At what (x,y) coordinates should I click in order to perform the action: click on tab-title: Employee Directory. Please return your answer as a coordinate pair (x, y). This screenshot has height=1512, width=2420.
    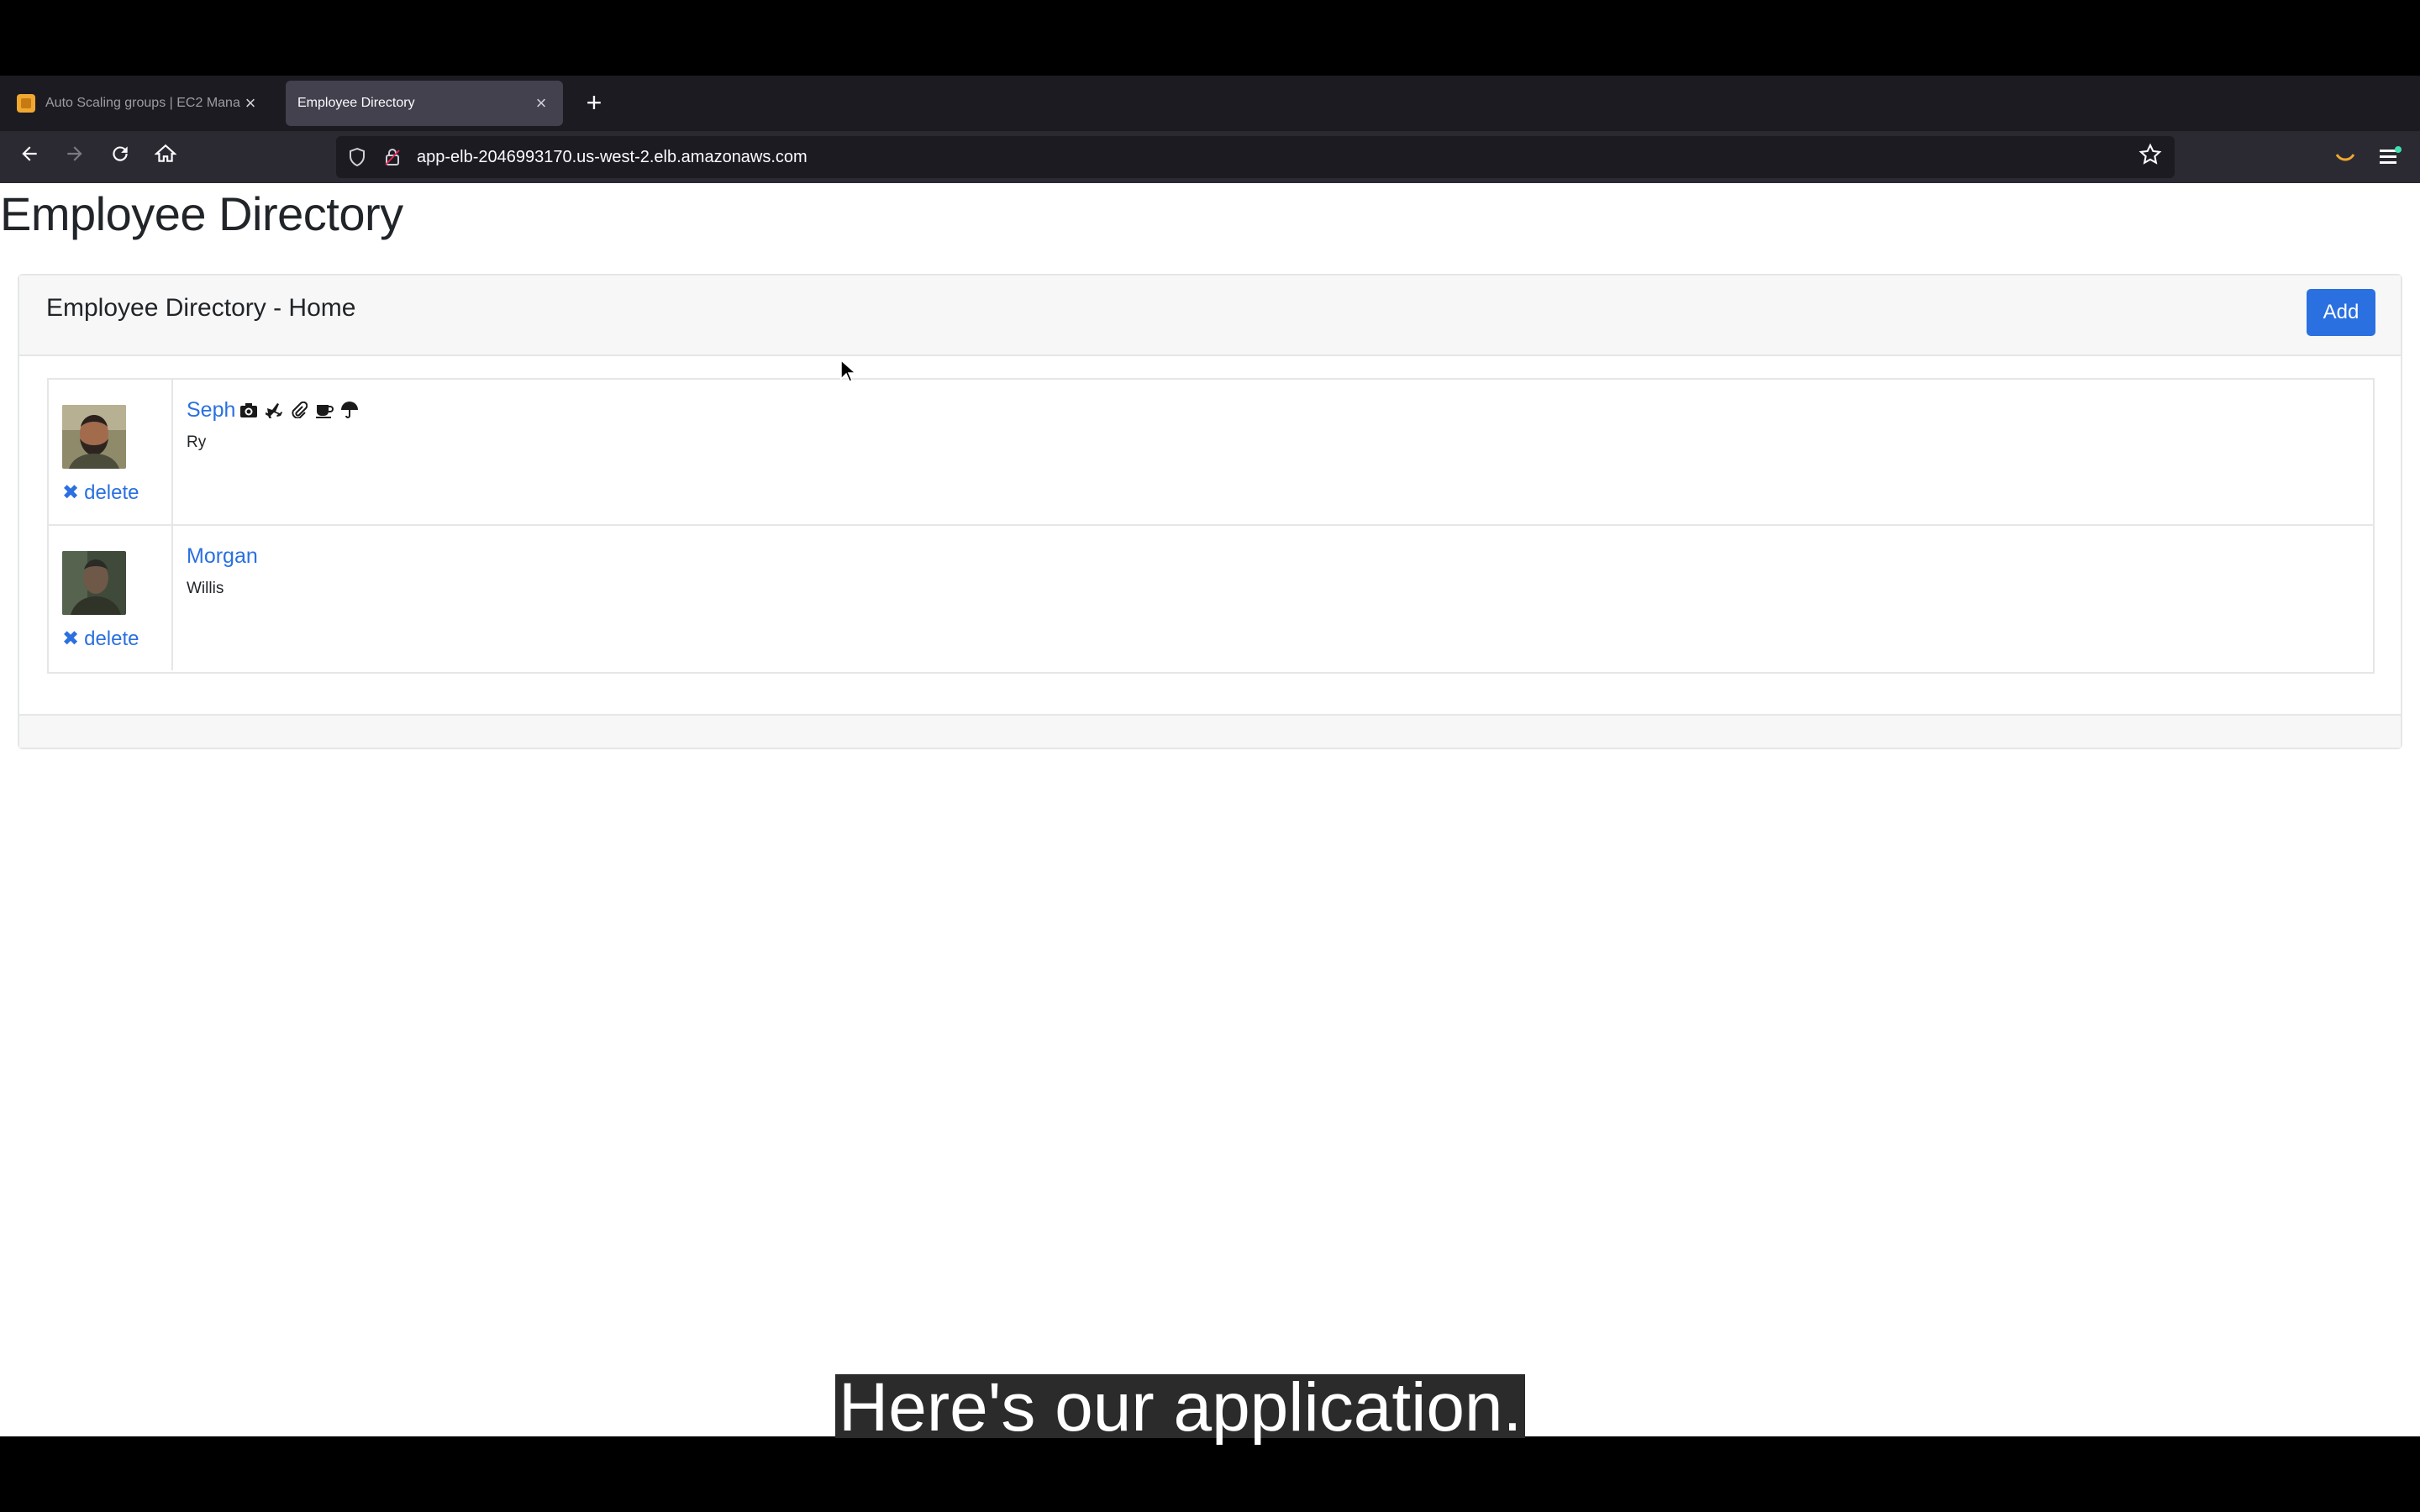
    Looking at the image, I should click on (356, 103).